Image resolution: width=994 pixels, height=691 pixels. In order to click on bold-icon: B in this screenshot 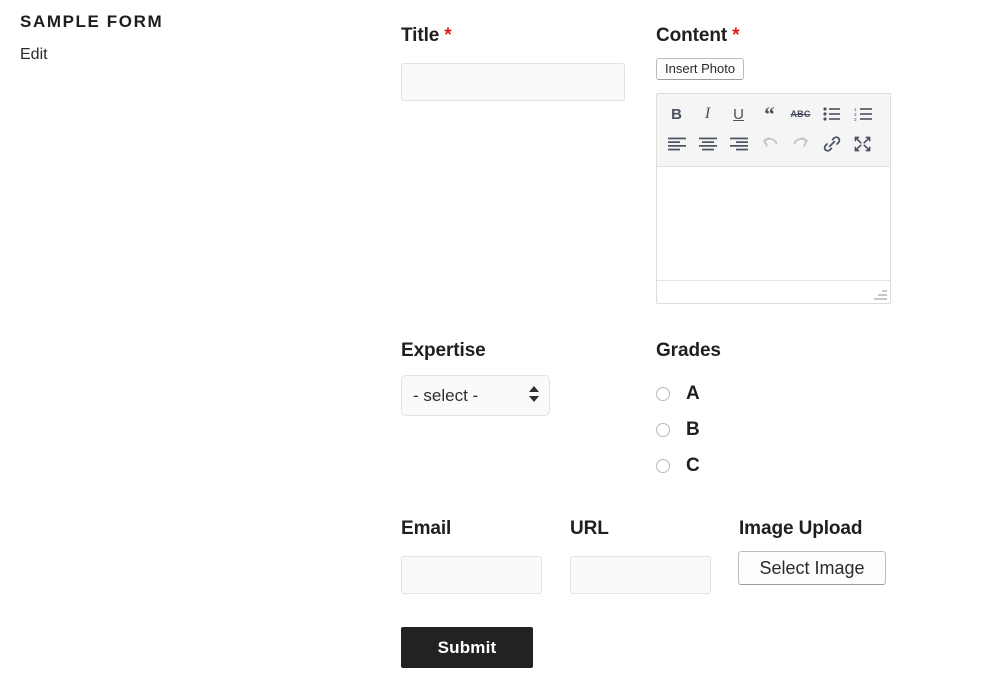, I will do `click(676, 114)`.